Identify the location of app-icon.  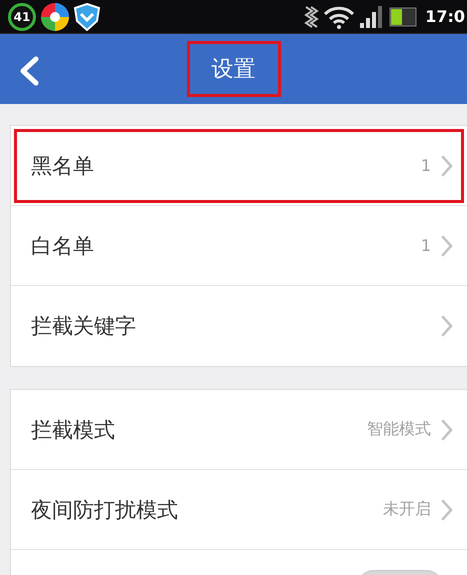
(55, 17).